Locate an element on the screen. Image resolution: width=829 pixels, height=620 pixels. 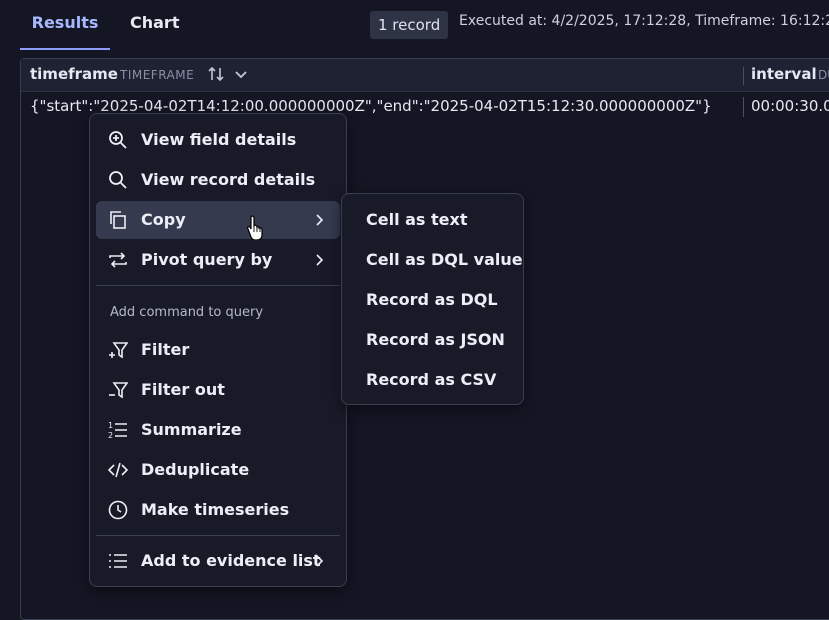
summarize-icon: 12 is located at coordinates (118, 430).